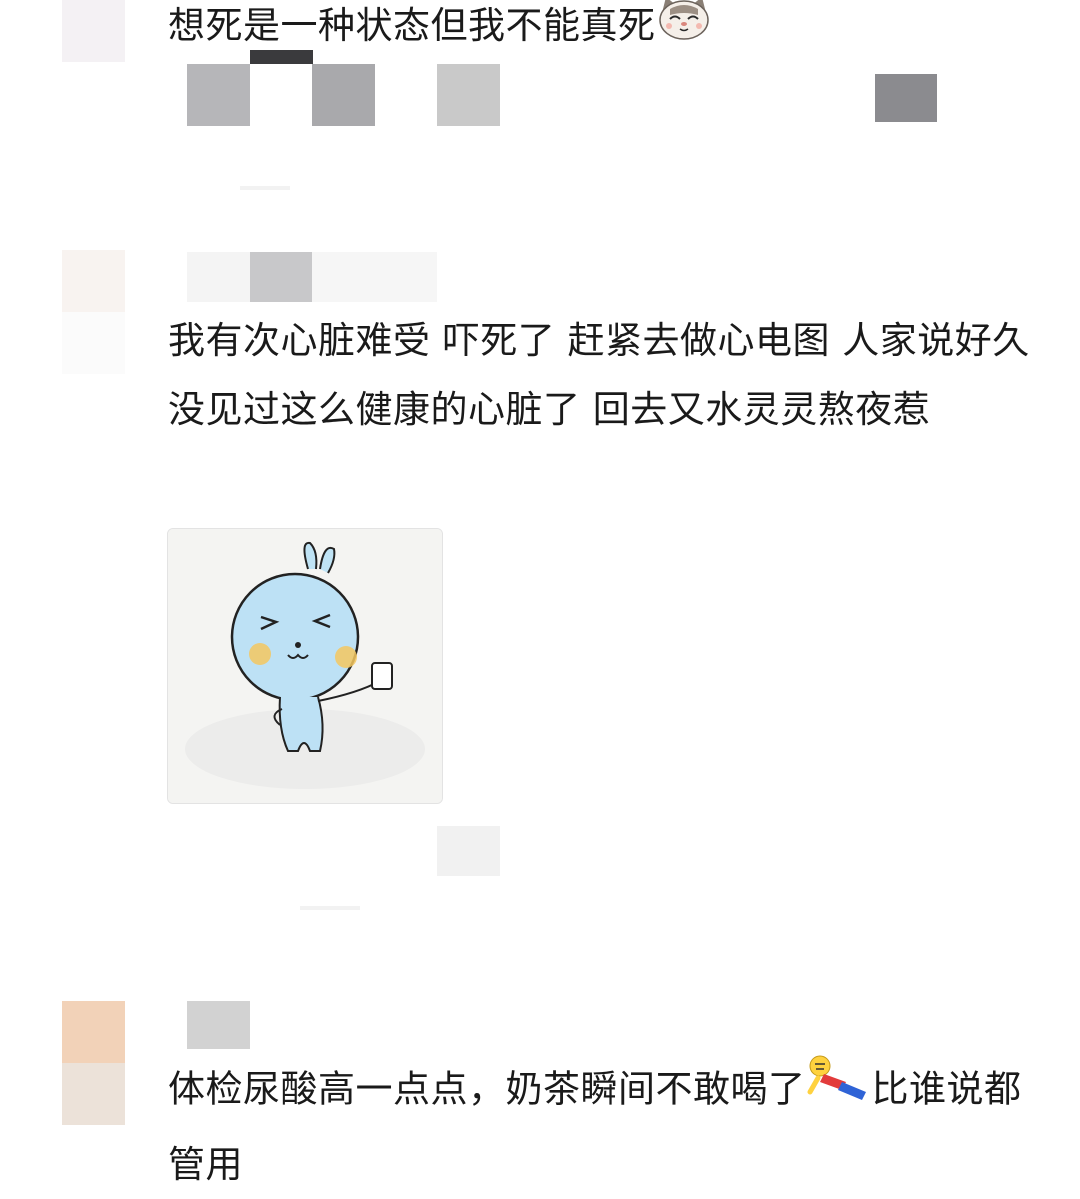  I want to click on comment-text: 体检尿酸高一点点，奶茶瞬间不敢喝了 比谁说都管用, so click(603, 1125).